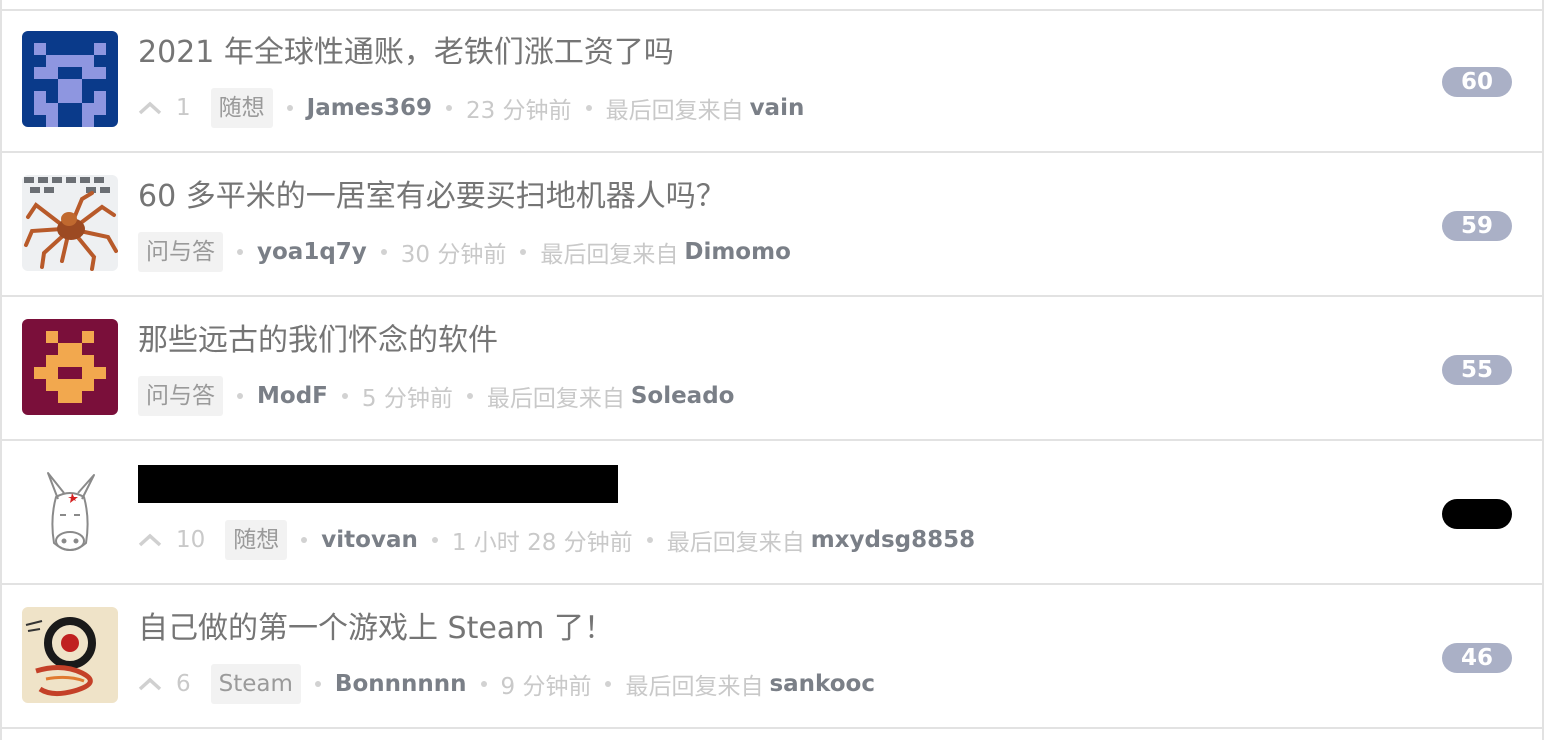 The image size is (1546, 740). I want to click on reply-count-badge: 59, so click(1477, 226).